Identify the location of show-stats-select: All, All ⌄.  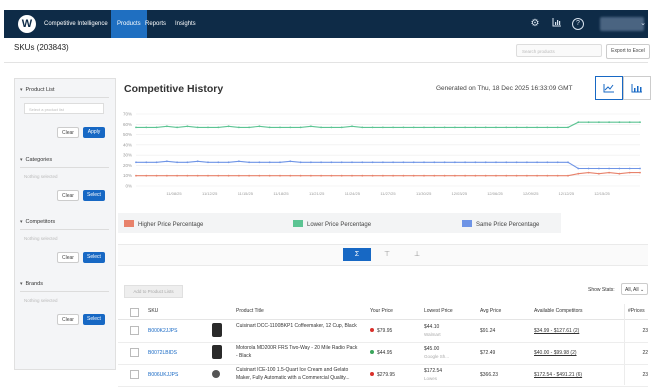
(634, 289).